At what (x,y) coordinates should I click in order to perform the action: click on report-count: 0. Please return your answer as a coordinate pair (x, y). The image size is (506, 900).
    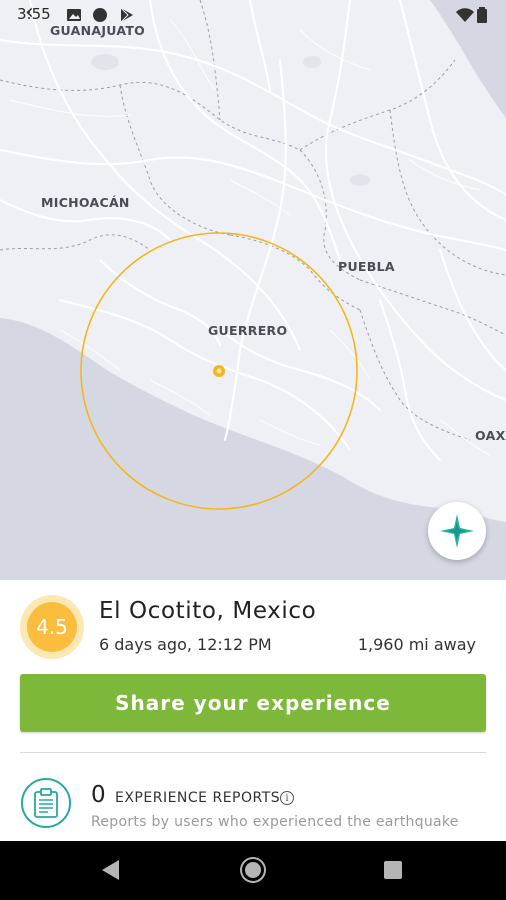
    Looking at the image, I should click on (98, 795).